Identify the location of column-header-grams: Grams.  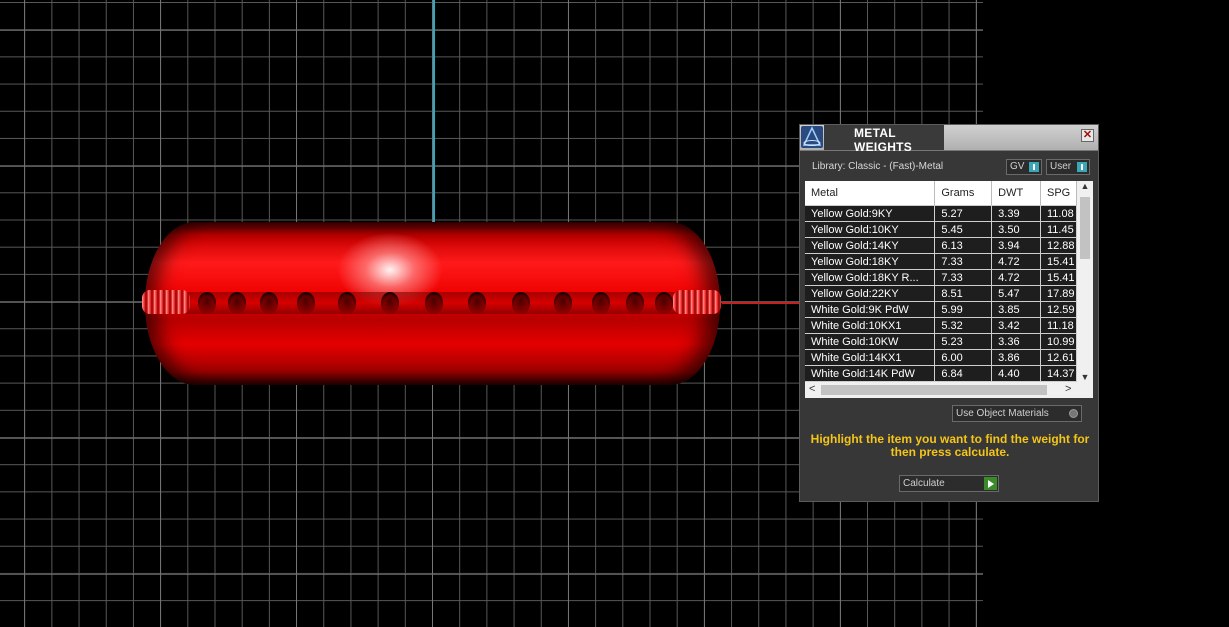
(963, 193).